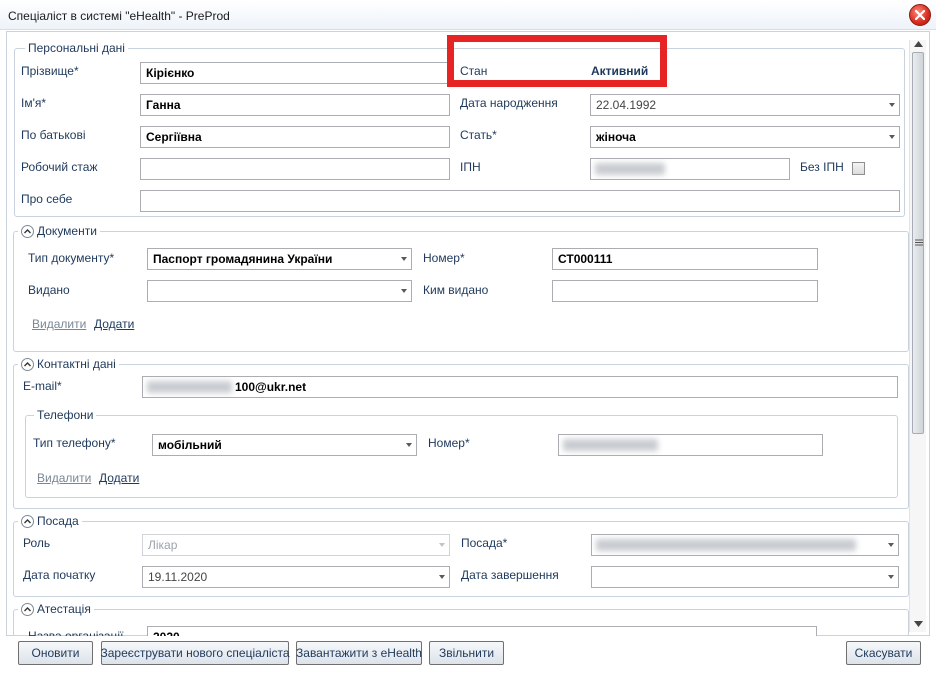  I want to click on delete-document-link: Видалити, so click(59, 324).